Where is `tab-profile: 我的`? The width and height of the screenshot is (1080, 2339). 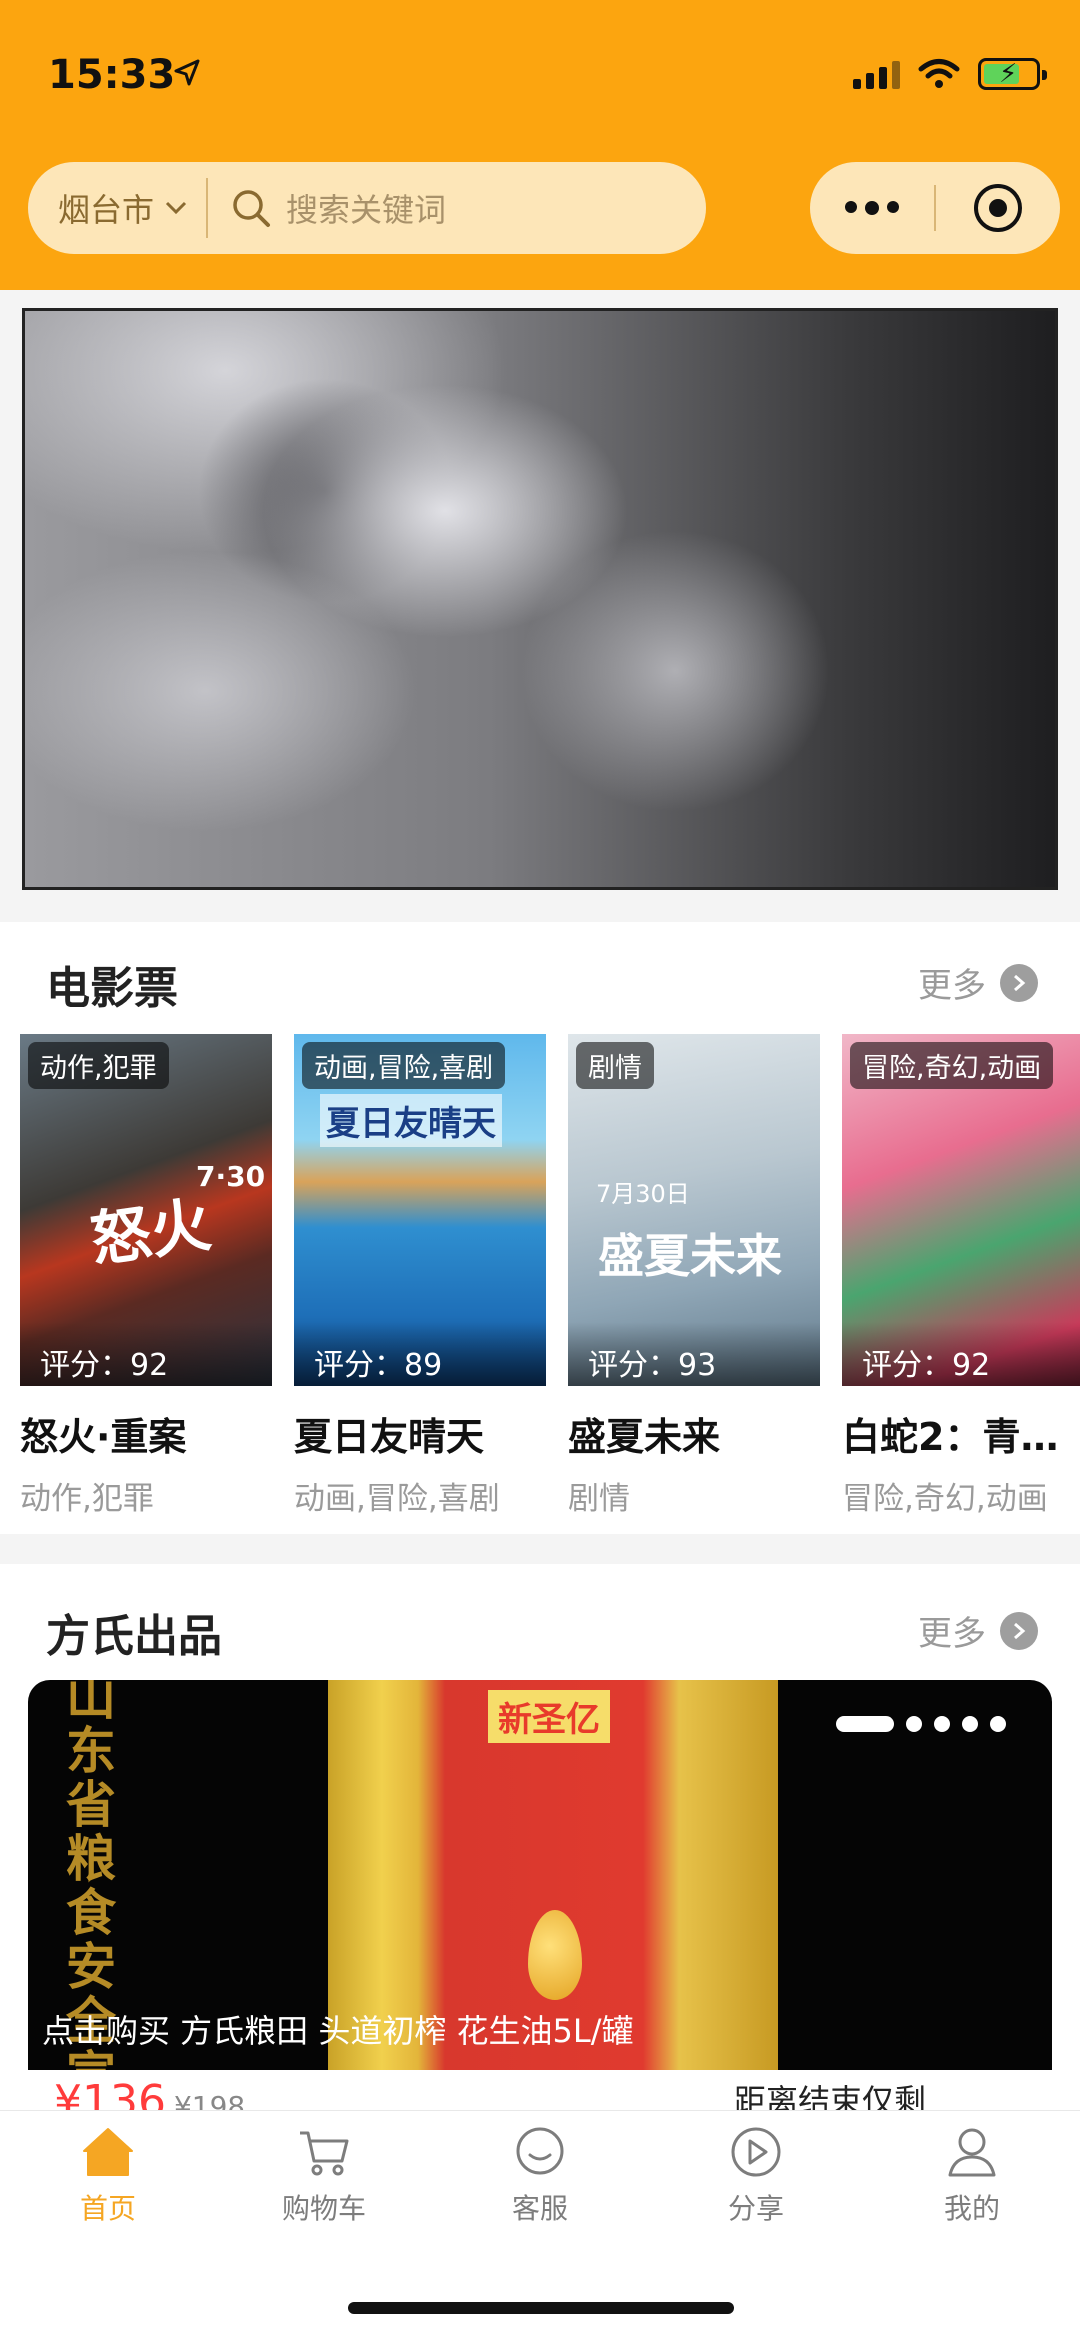
tab-profile: 我的 is located at coordinates (972, 2176).